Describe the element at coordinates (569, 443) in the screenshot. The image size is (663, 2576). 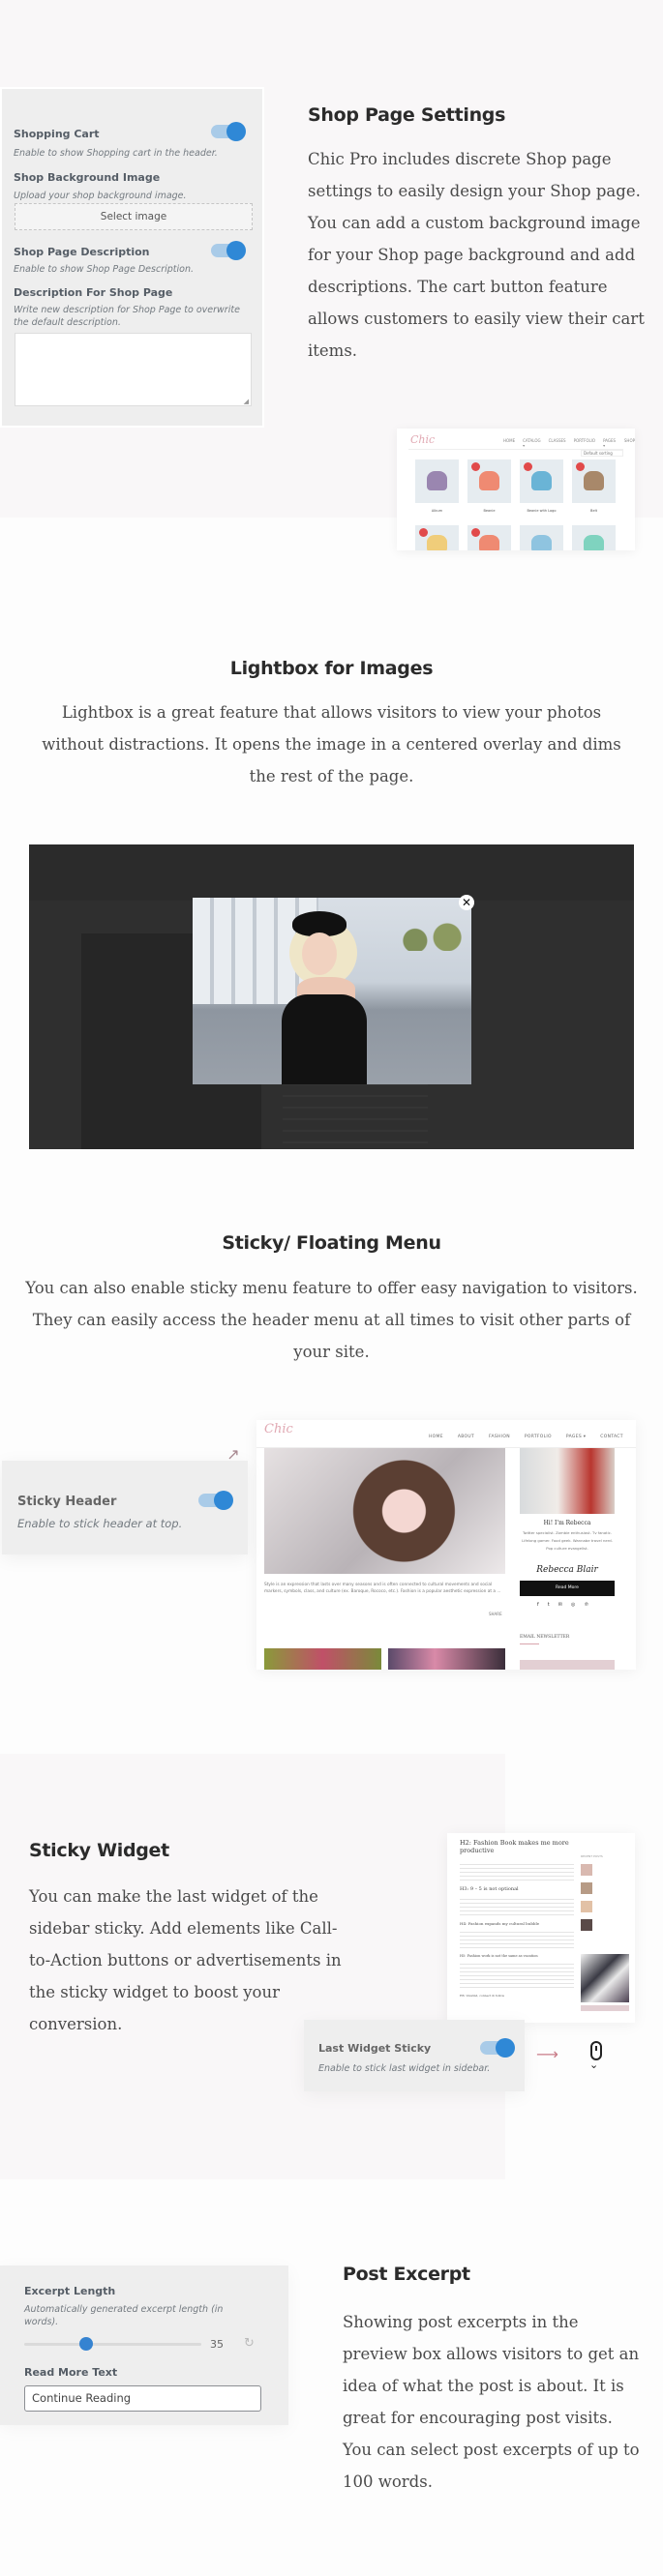
I see `shop-nav: HOME CATALOG ▾ CLASSES PORTFOLIO PAGES ▾ SHOP` at that location.